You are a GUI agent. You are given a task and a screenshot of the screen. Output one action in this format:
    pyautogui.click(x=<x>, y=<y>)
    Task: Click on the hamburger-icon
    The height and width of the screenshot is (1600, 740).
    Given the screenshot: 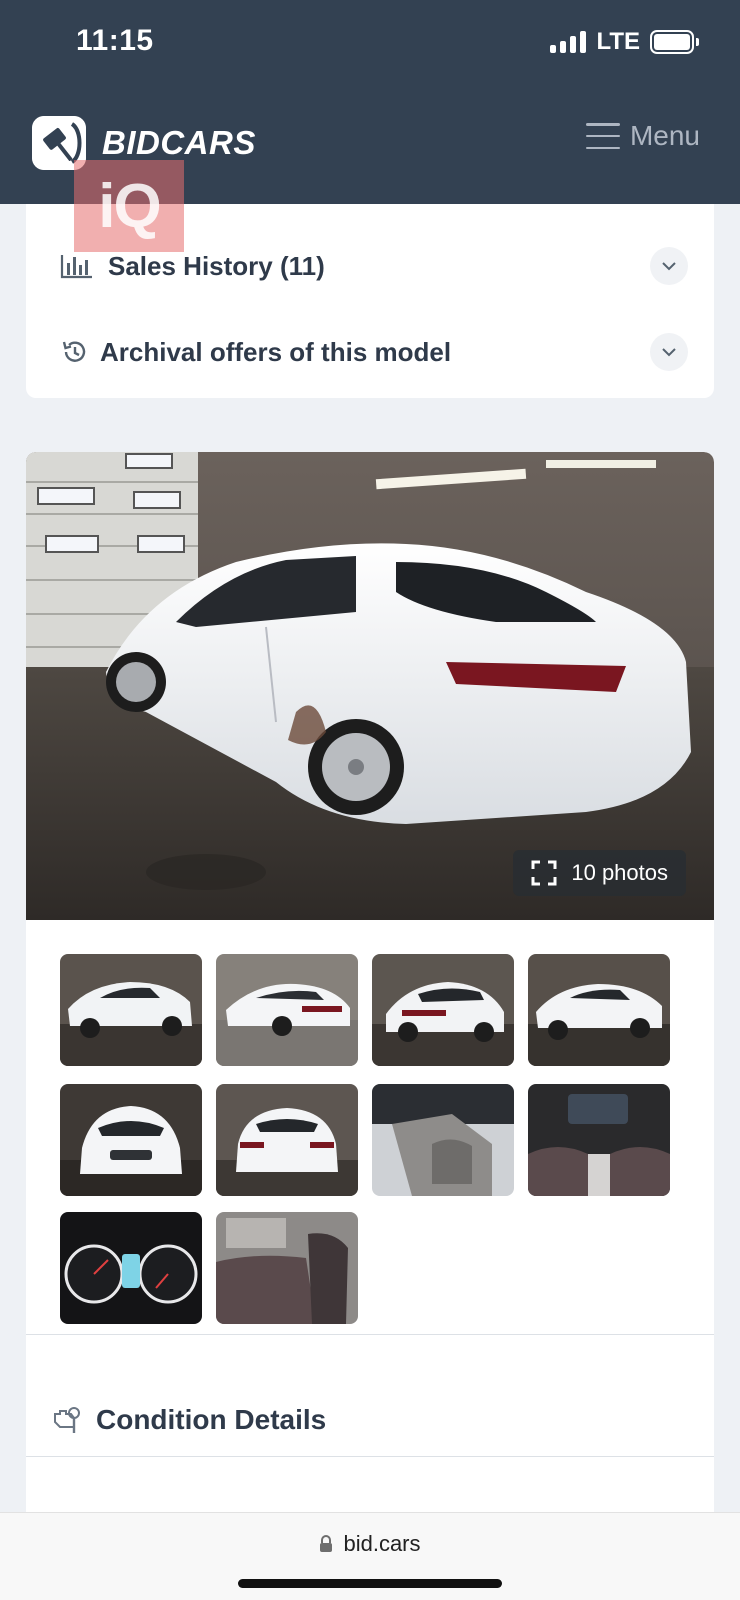 What is the action you would take?
    pyautogui.click(x=602, y=136)
    